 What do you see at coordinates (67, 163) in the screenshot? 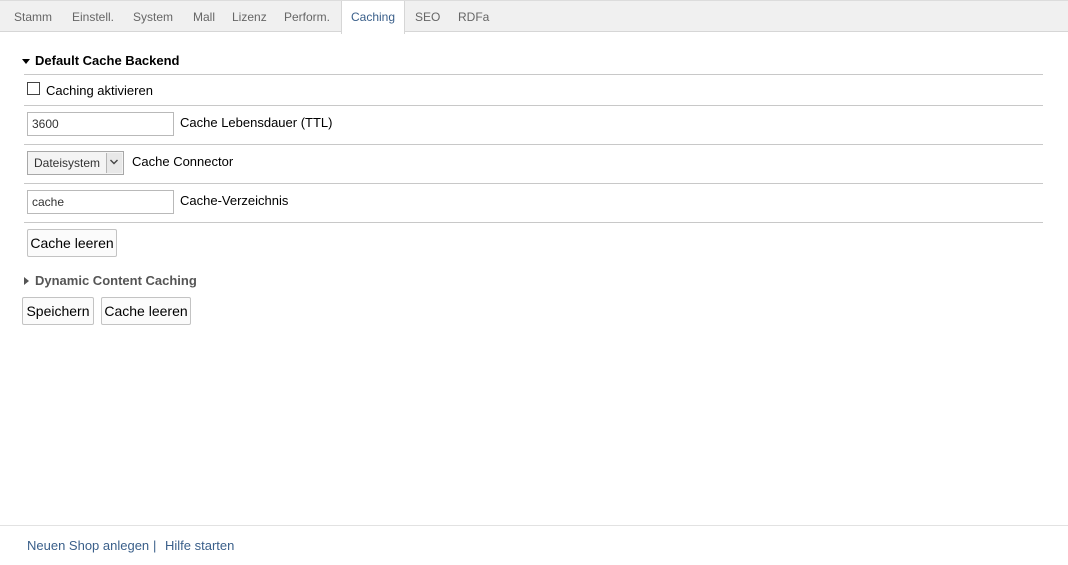
I see `cache-connector-value: Dateisystem` at bounding box center [67, 163].